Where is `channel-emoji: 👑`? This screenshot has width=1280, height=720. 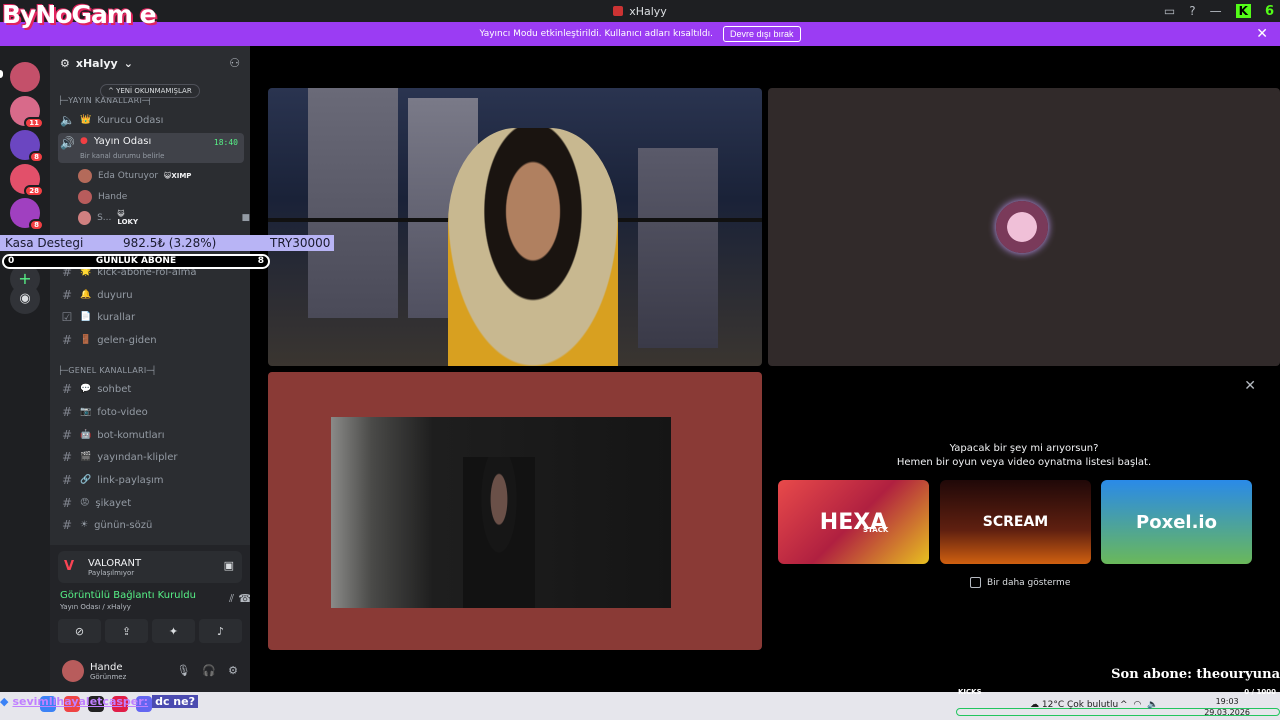 channel-emoji: 👑 is located at coordinates (86, 120).